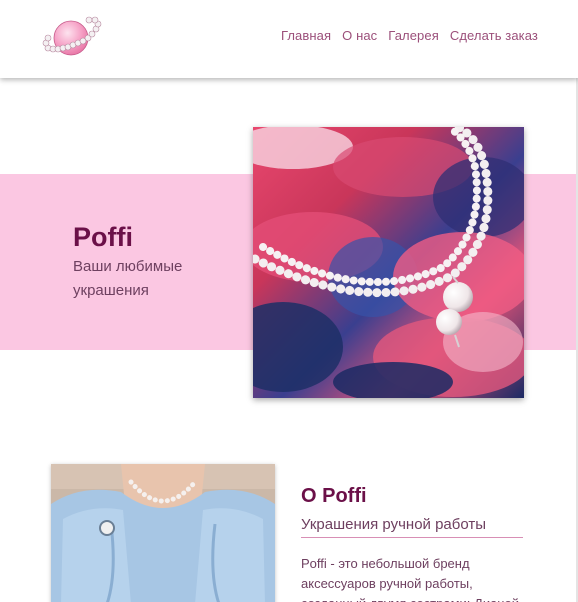  I want to click on site-header: Главная О нас Галерея Сделать заказ, so click(289, 39).